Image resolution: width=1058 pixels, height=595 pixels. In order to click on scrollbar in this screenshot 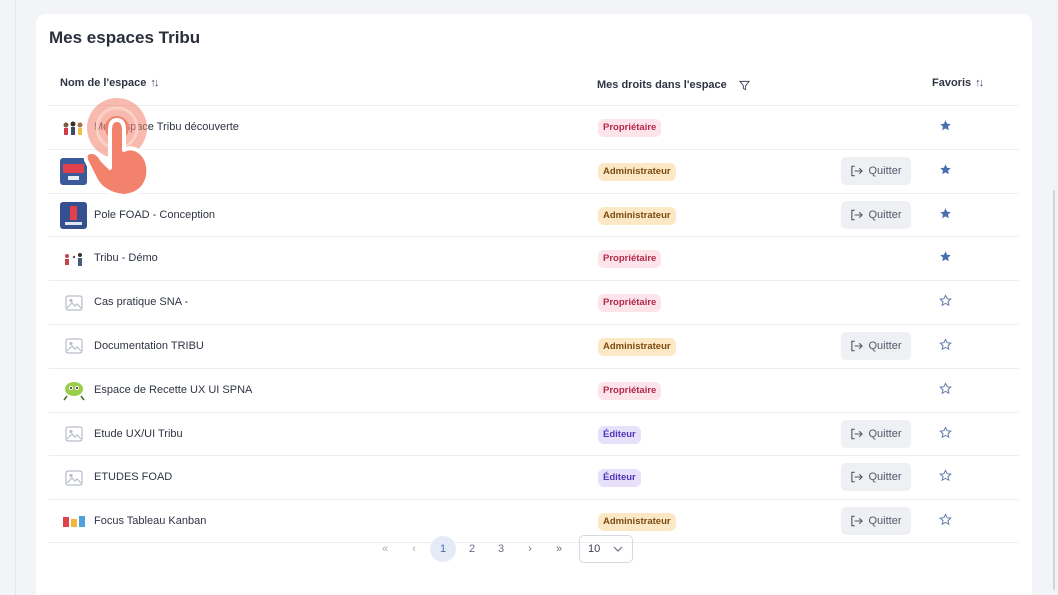, I will do `click(1054, 390)`.